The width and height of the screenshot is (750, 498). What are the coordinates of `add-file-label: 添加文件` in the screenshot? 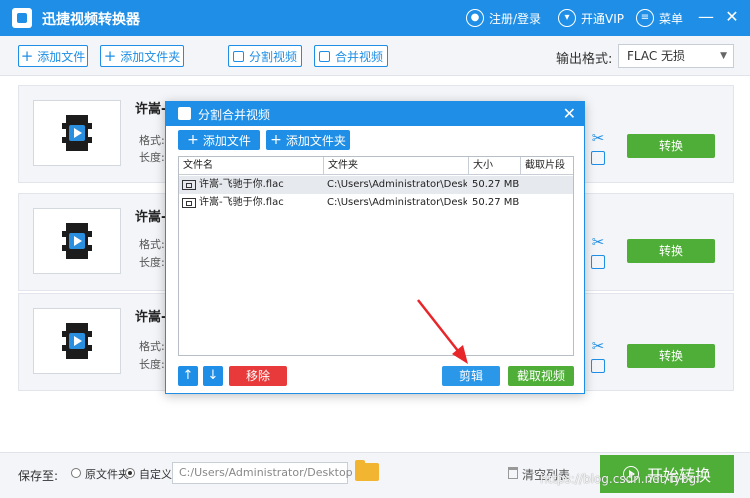 It's located at (61, 56).